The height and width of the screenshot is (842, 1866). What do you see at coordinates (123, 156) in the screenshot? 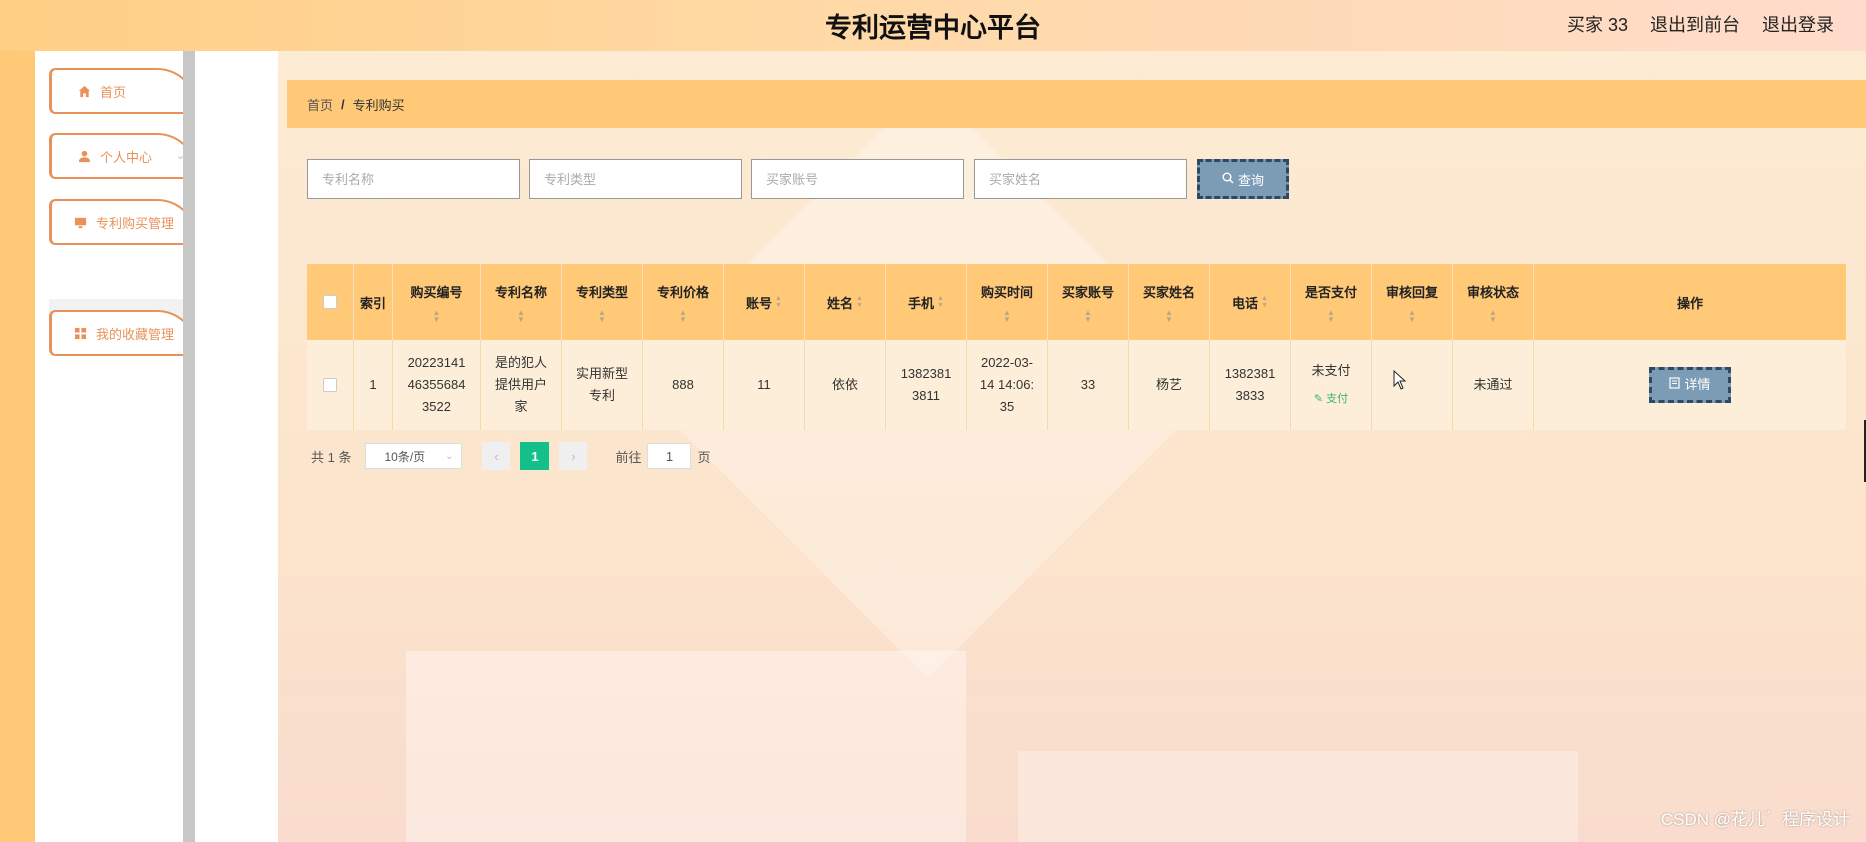
I see `sidebar-item-personal-center: 个人中心 ⌄` at bounding box center [123, 156].